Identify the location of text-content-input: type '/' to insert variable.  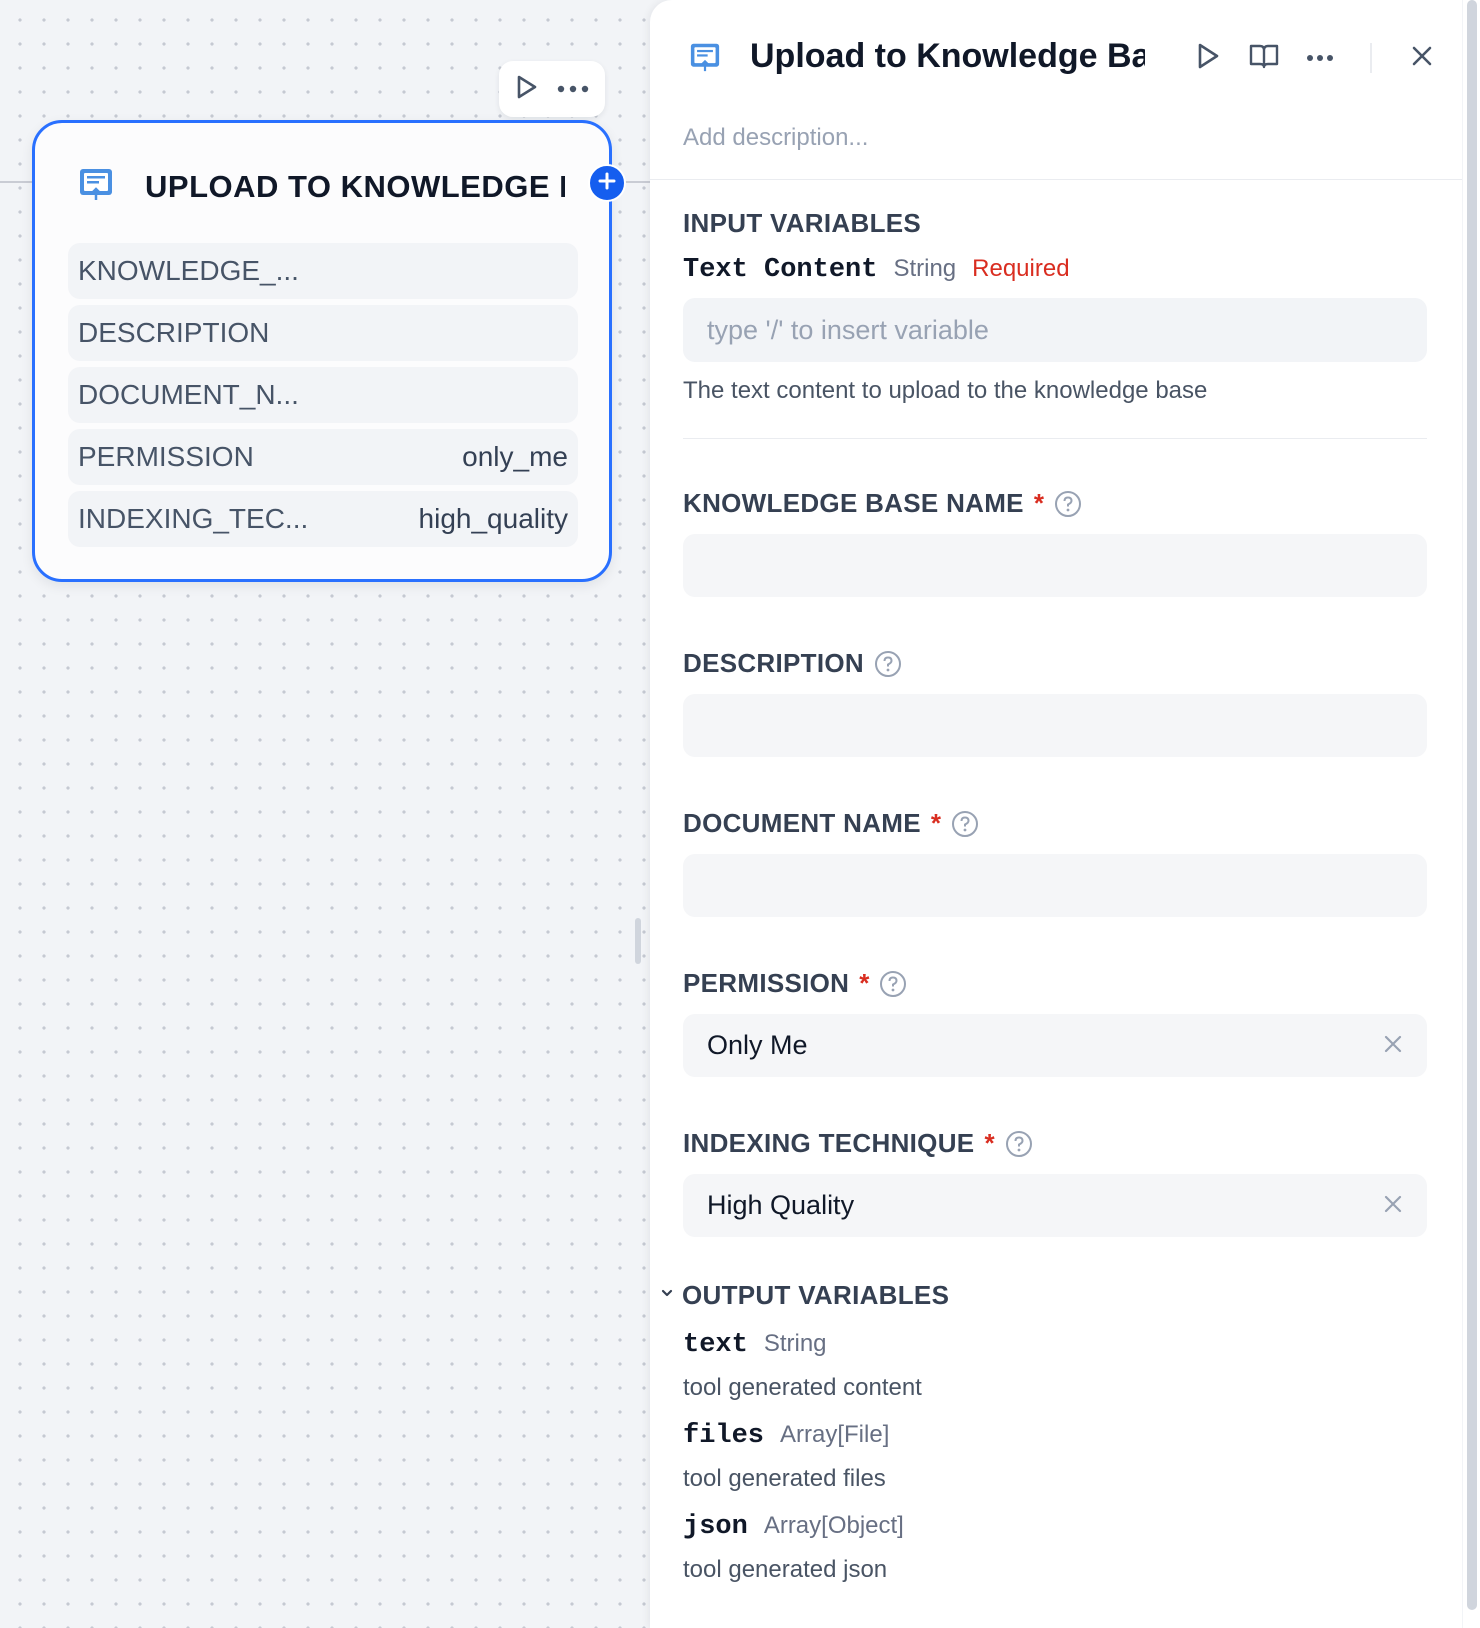
(1055, 330).